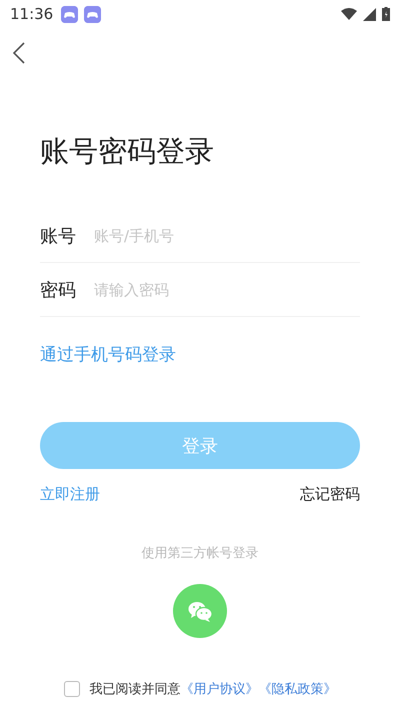 The image size is (400, 711). Describe the element at coordinates (330, 494) in the screenshot. I see `forgot-password-link: 忘记密码` at that location.